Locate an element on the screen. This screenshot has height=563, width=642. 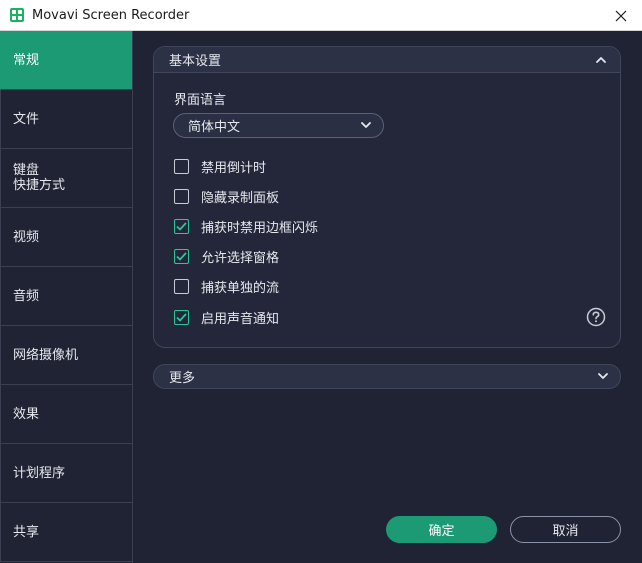
close-icon is located at coordinates (621, 16).